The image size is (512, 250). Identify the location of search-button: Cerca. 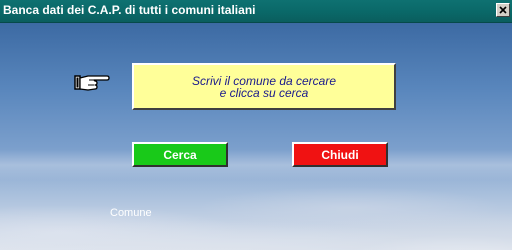
(180, 154).